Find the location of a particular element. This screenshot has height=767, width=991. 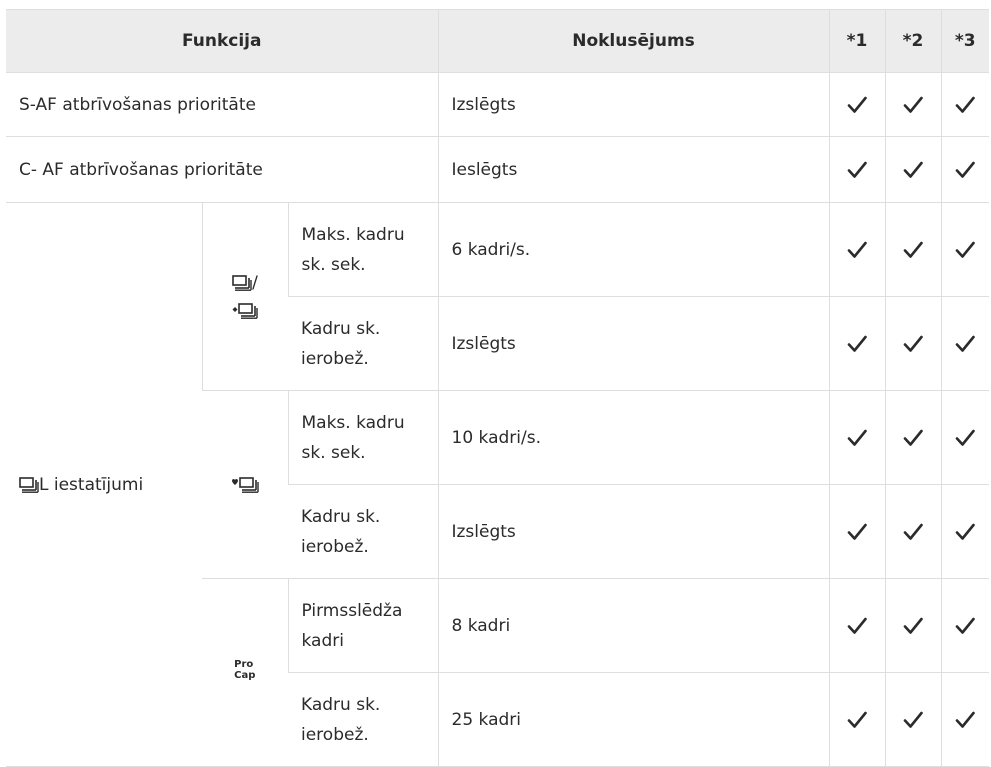

default-value: 25 kadri is located at coordinates (633, 719).